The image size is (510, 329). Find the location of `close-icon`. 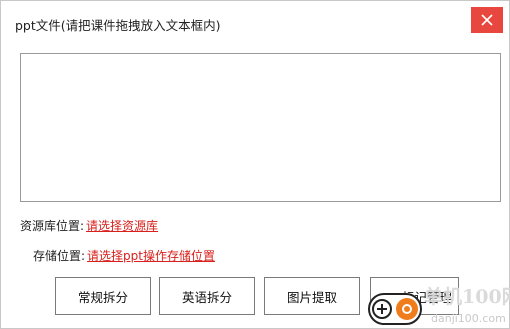

close-icon is located at coordinates (487, 20).